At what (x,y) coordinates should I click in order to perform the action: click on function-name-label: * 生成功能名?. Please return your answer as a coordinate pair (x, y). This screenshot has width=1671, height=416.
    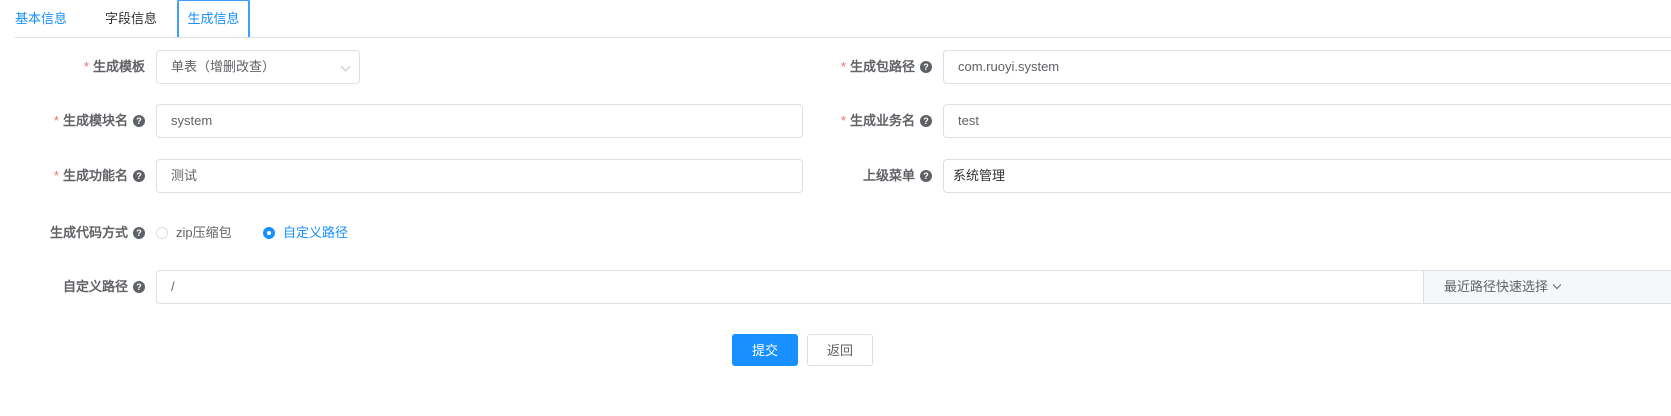
    Looking at the image, I should click on (99, 176).